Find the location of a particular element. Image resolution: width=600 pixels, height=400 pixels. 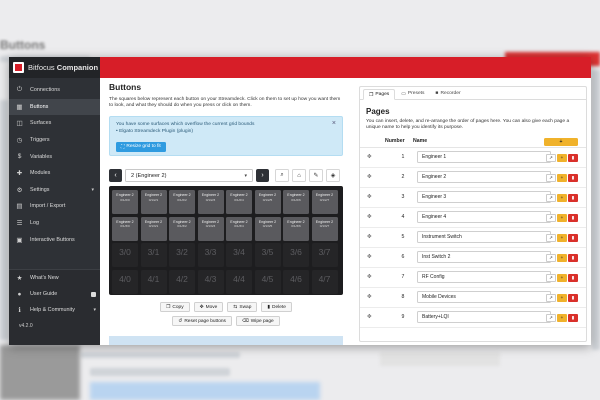

sidebar-item-surfaces: ◫ Surfaces is located at coordinates (54, 123).